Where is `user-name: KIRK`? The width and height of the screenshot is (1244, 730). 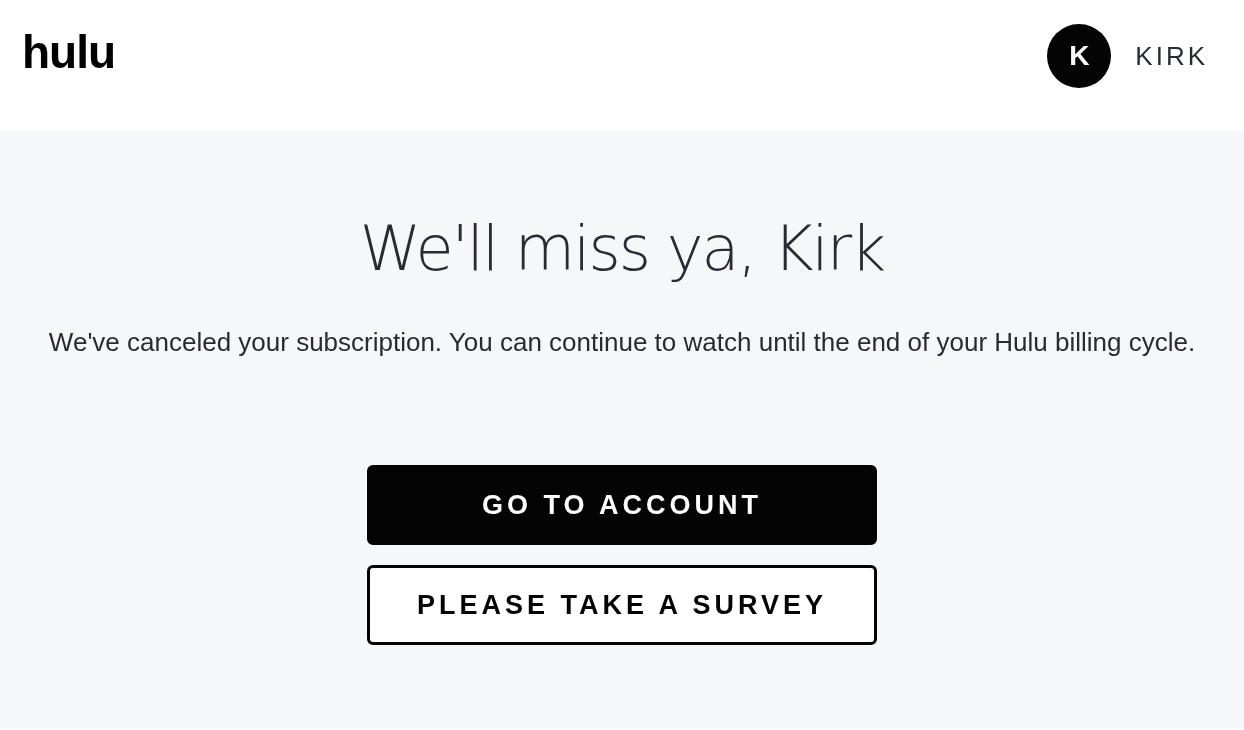
user-name: KIRK is located at coordinates (1171, 56).